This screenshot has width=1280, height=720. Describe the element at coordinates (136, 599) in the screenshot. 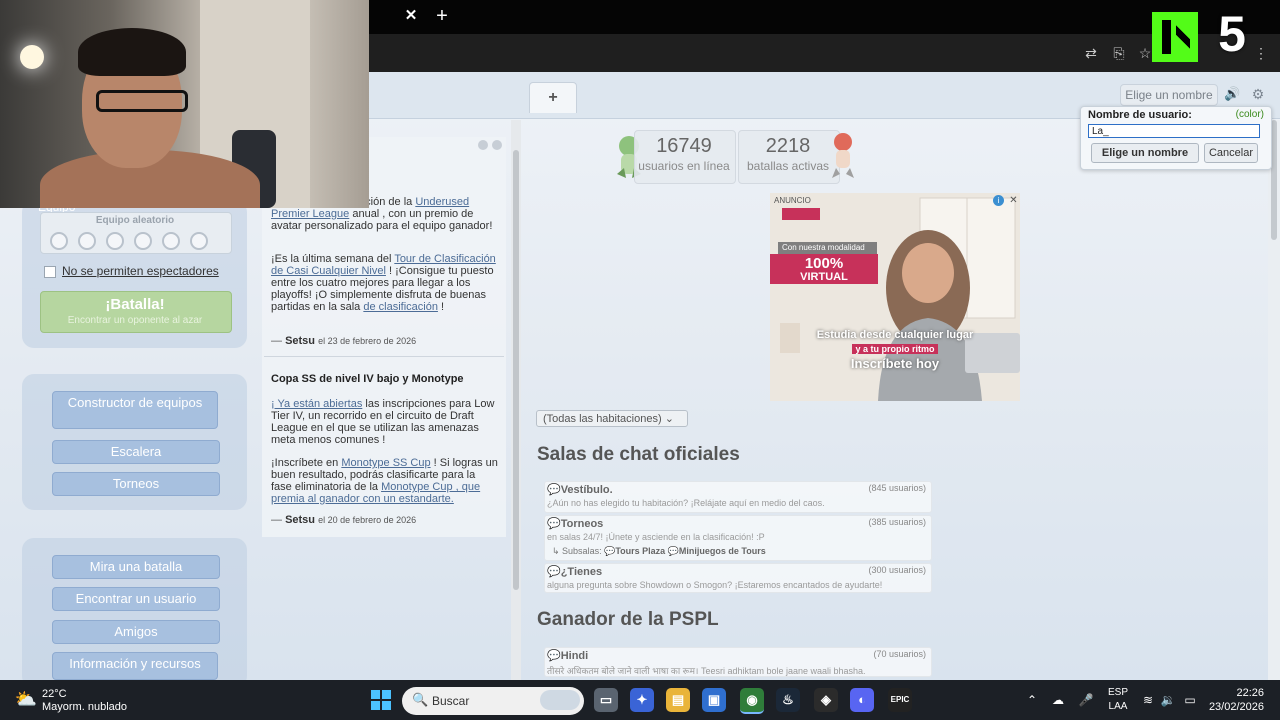

I see `find-user-button: Encontrar un usuario` at that location.